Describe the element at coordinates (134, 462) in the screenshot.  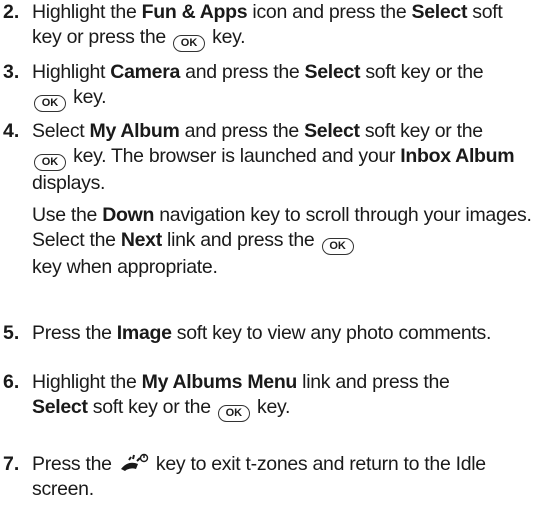
I see `end-power-key-icon` at that location.